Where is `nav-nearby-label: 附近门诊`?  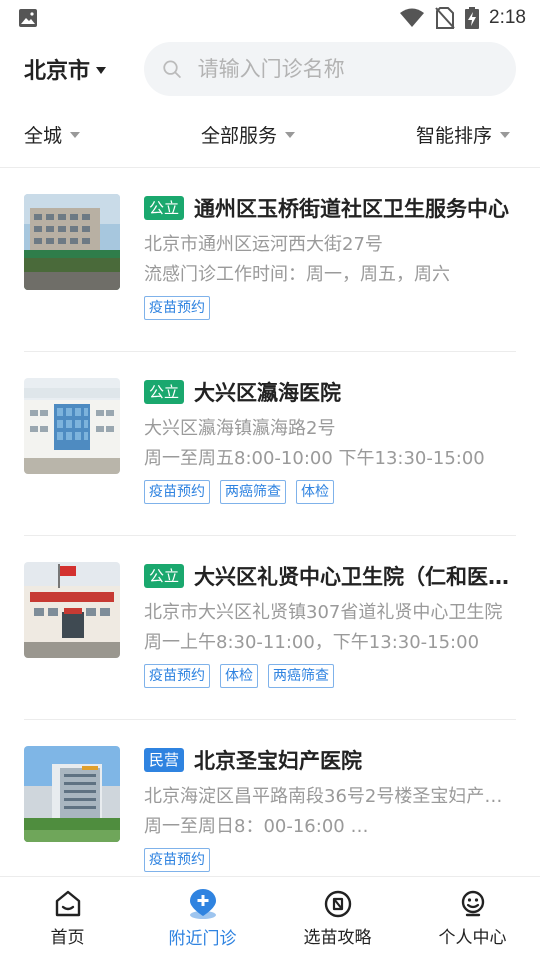 nav-nearby-label: 附近门诊 is located at coordinates (202, 939).